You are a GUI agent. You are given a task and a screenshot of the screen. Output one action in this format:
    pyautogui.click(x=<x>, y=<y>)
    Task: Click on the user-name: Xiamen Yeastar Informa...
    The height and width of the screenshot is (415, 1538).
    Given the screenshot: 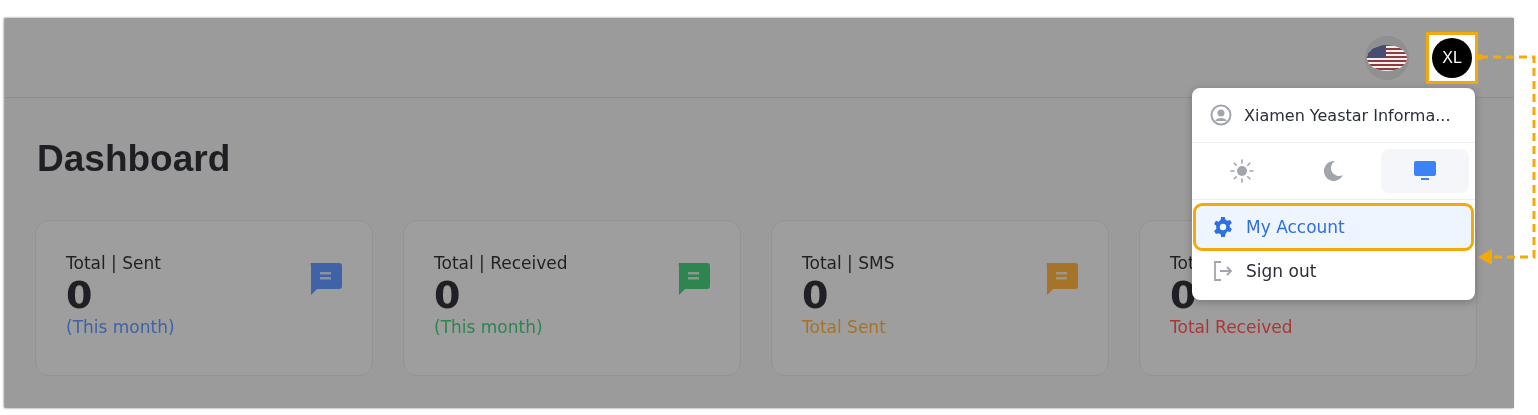 What is the action you would take?
    pyautogui.click(x=1347, y=115)
    